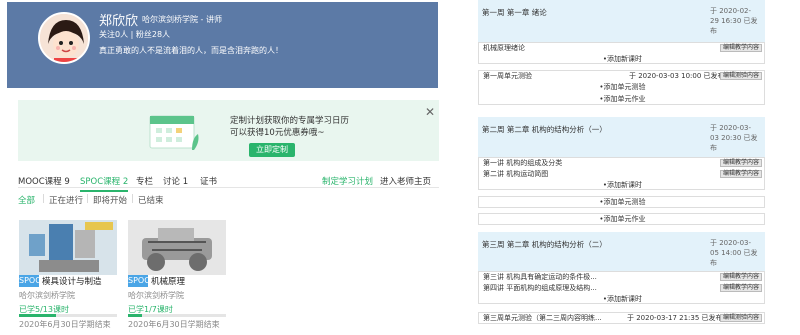 This screenshot has height=335, width=800. I want to click on add-homework-row: •添加单元作业, so click(621, 219).